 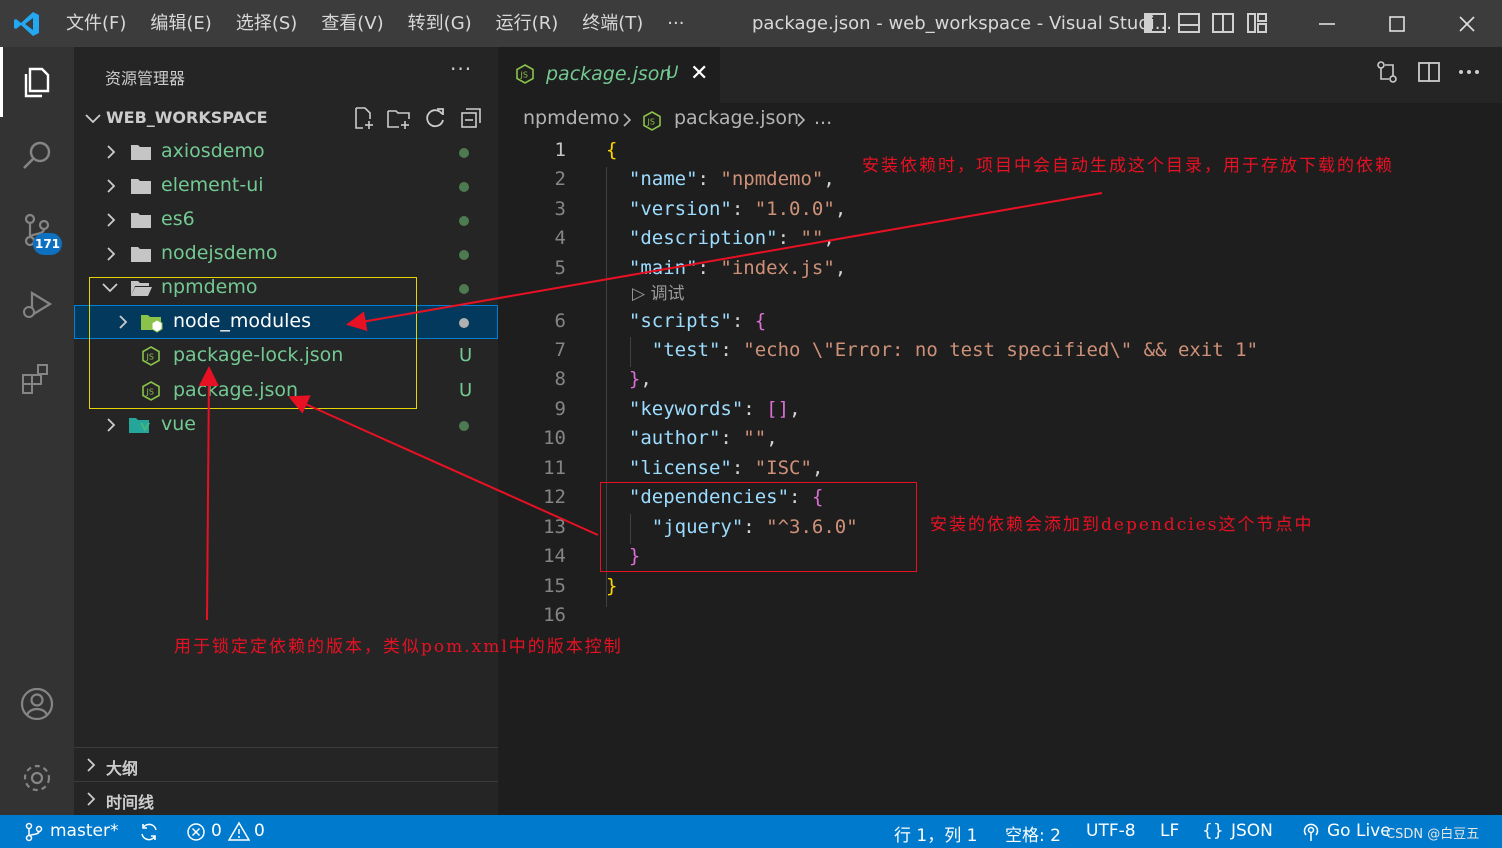 I want to click on watermark-text: CSDN @白豆五, so click(x=1433, y=834).